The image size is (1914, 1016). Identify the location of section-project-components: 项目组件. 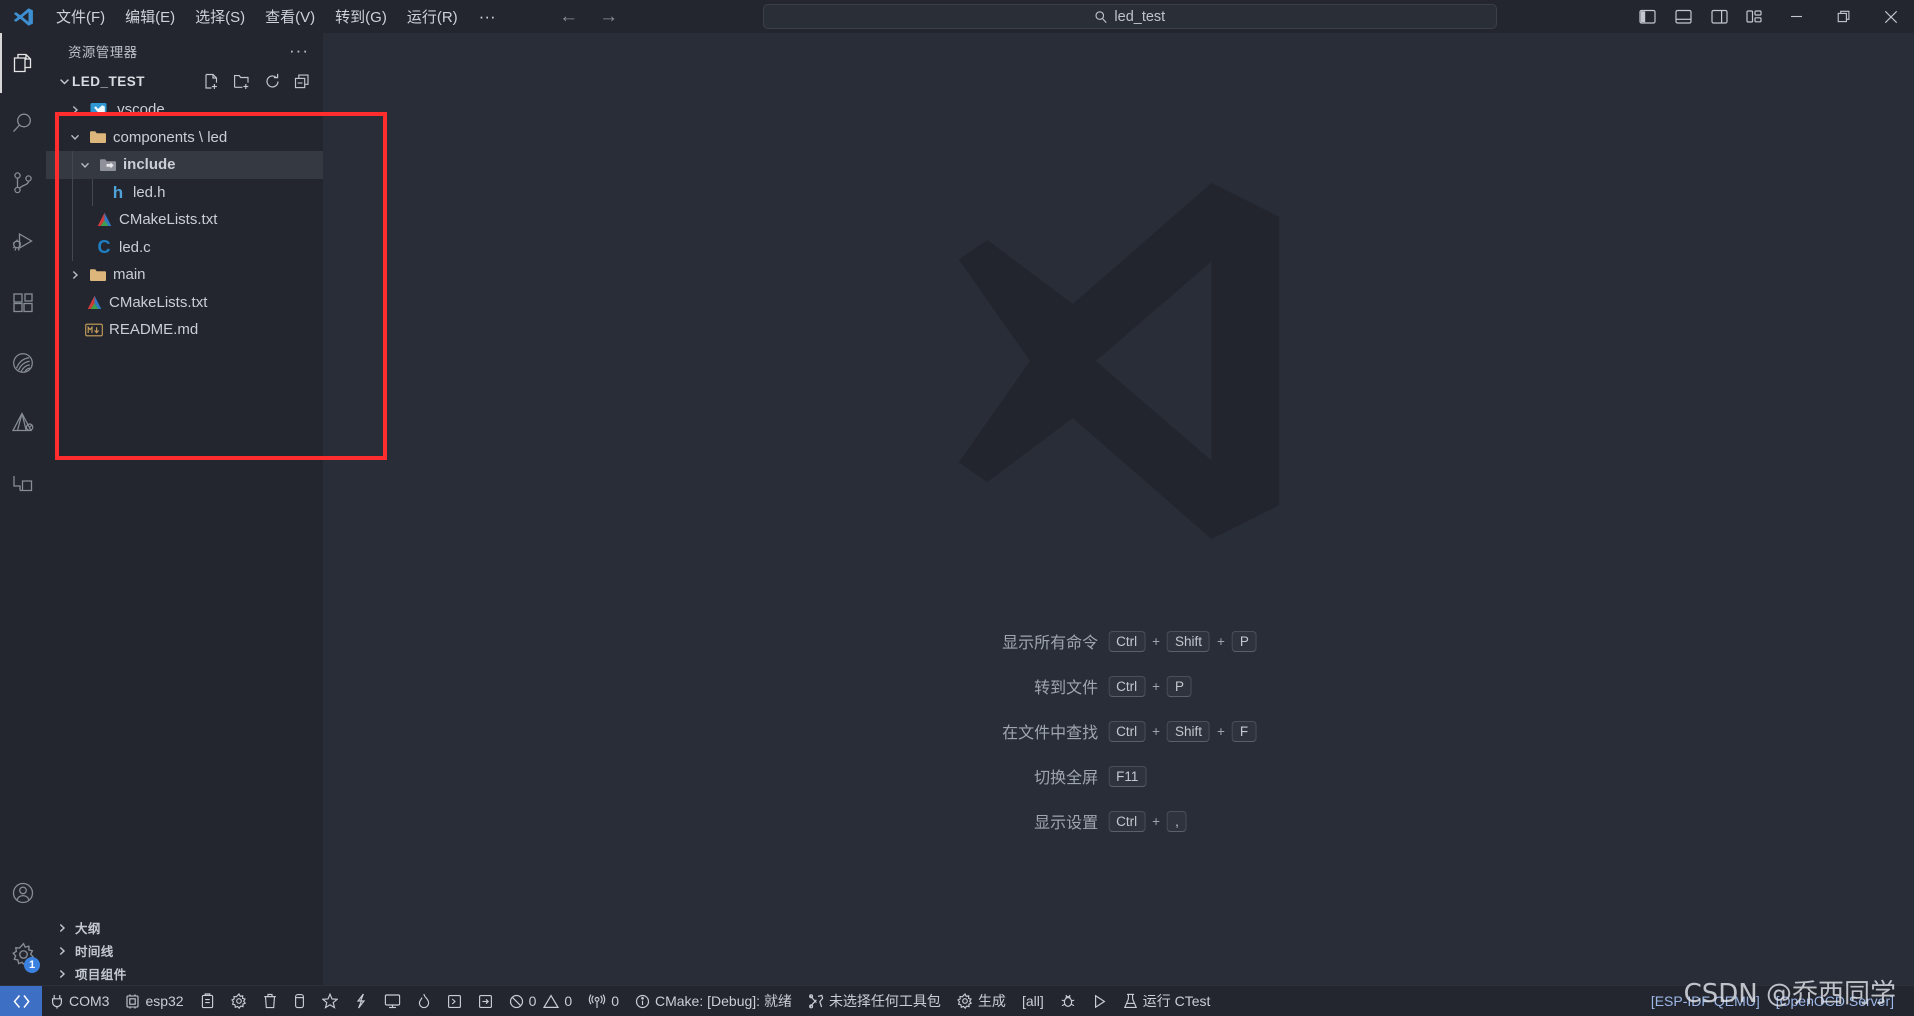
(184, 973).